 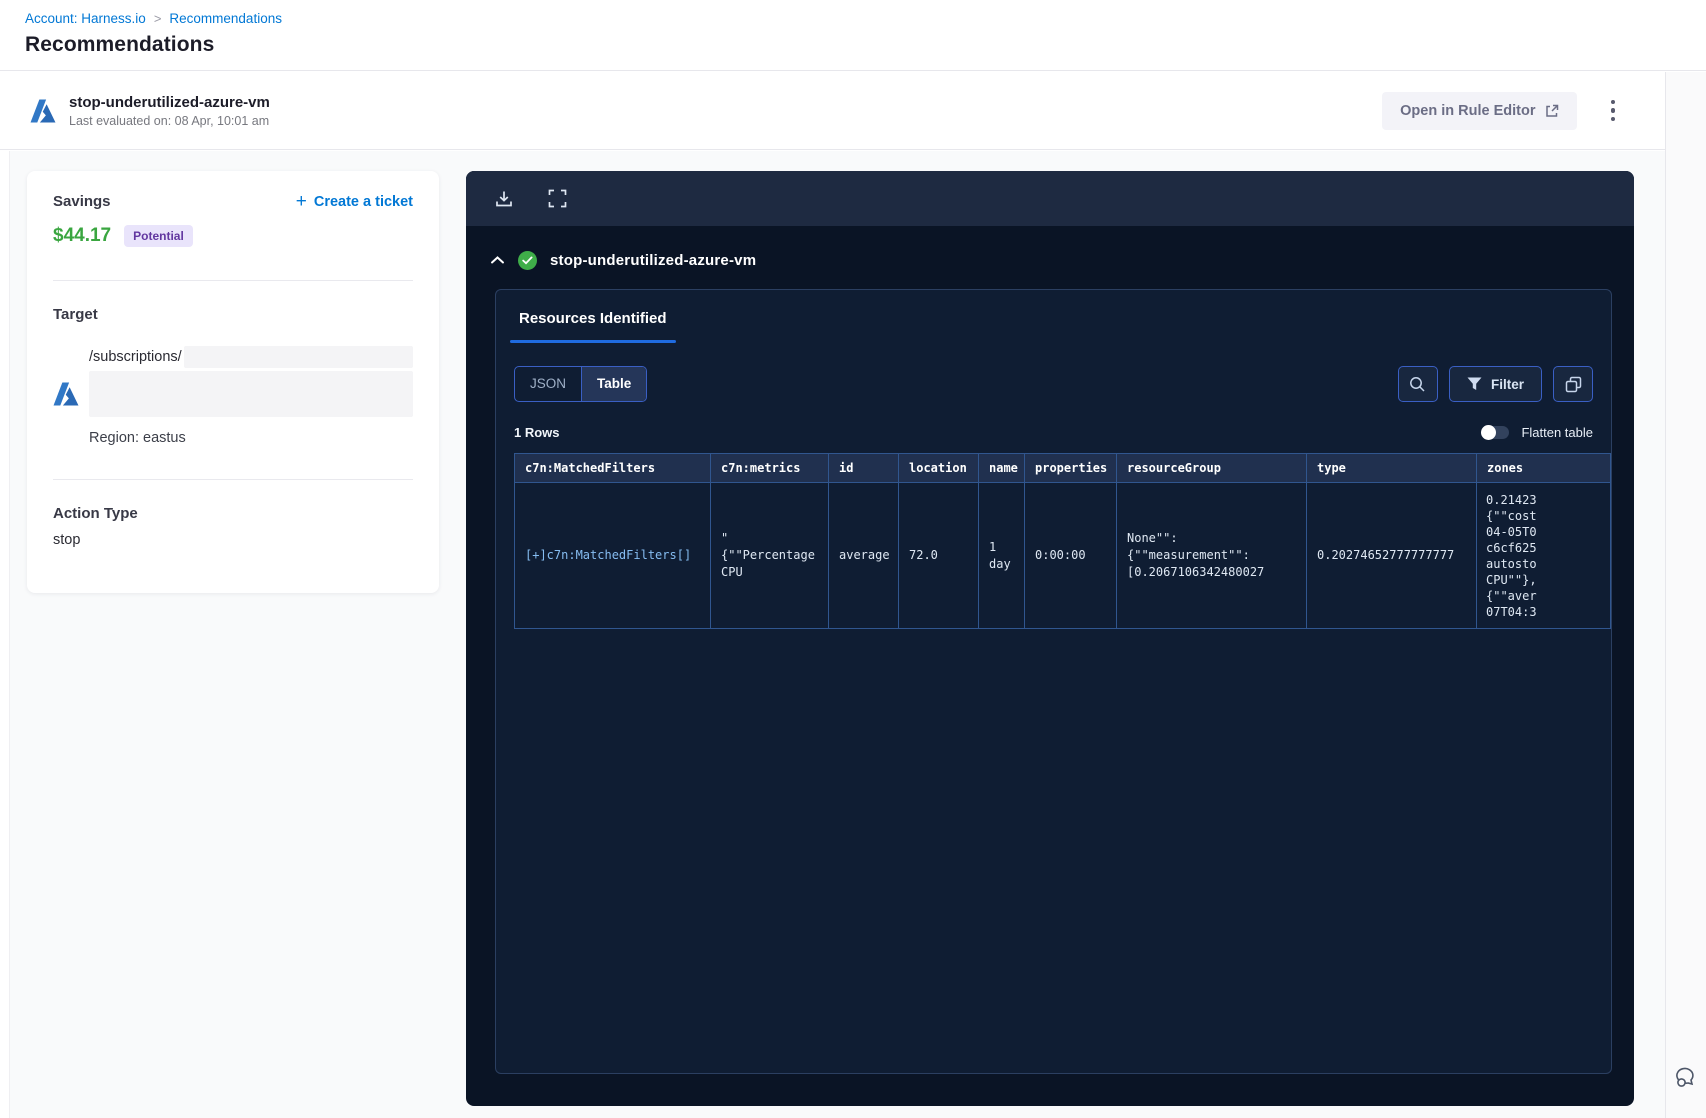 What do you see at coordinates (593, 318) in the screenshot?
I see `tab-label: Resources Identified` at bounding box center [593, 318].